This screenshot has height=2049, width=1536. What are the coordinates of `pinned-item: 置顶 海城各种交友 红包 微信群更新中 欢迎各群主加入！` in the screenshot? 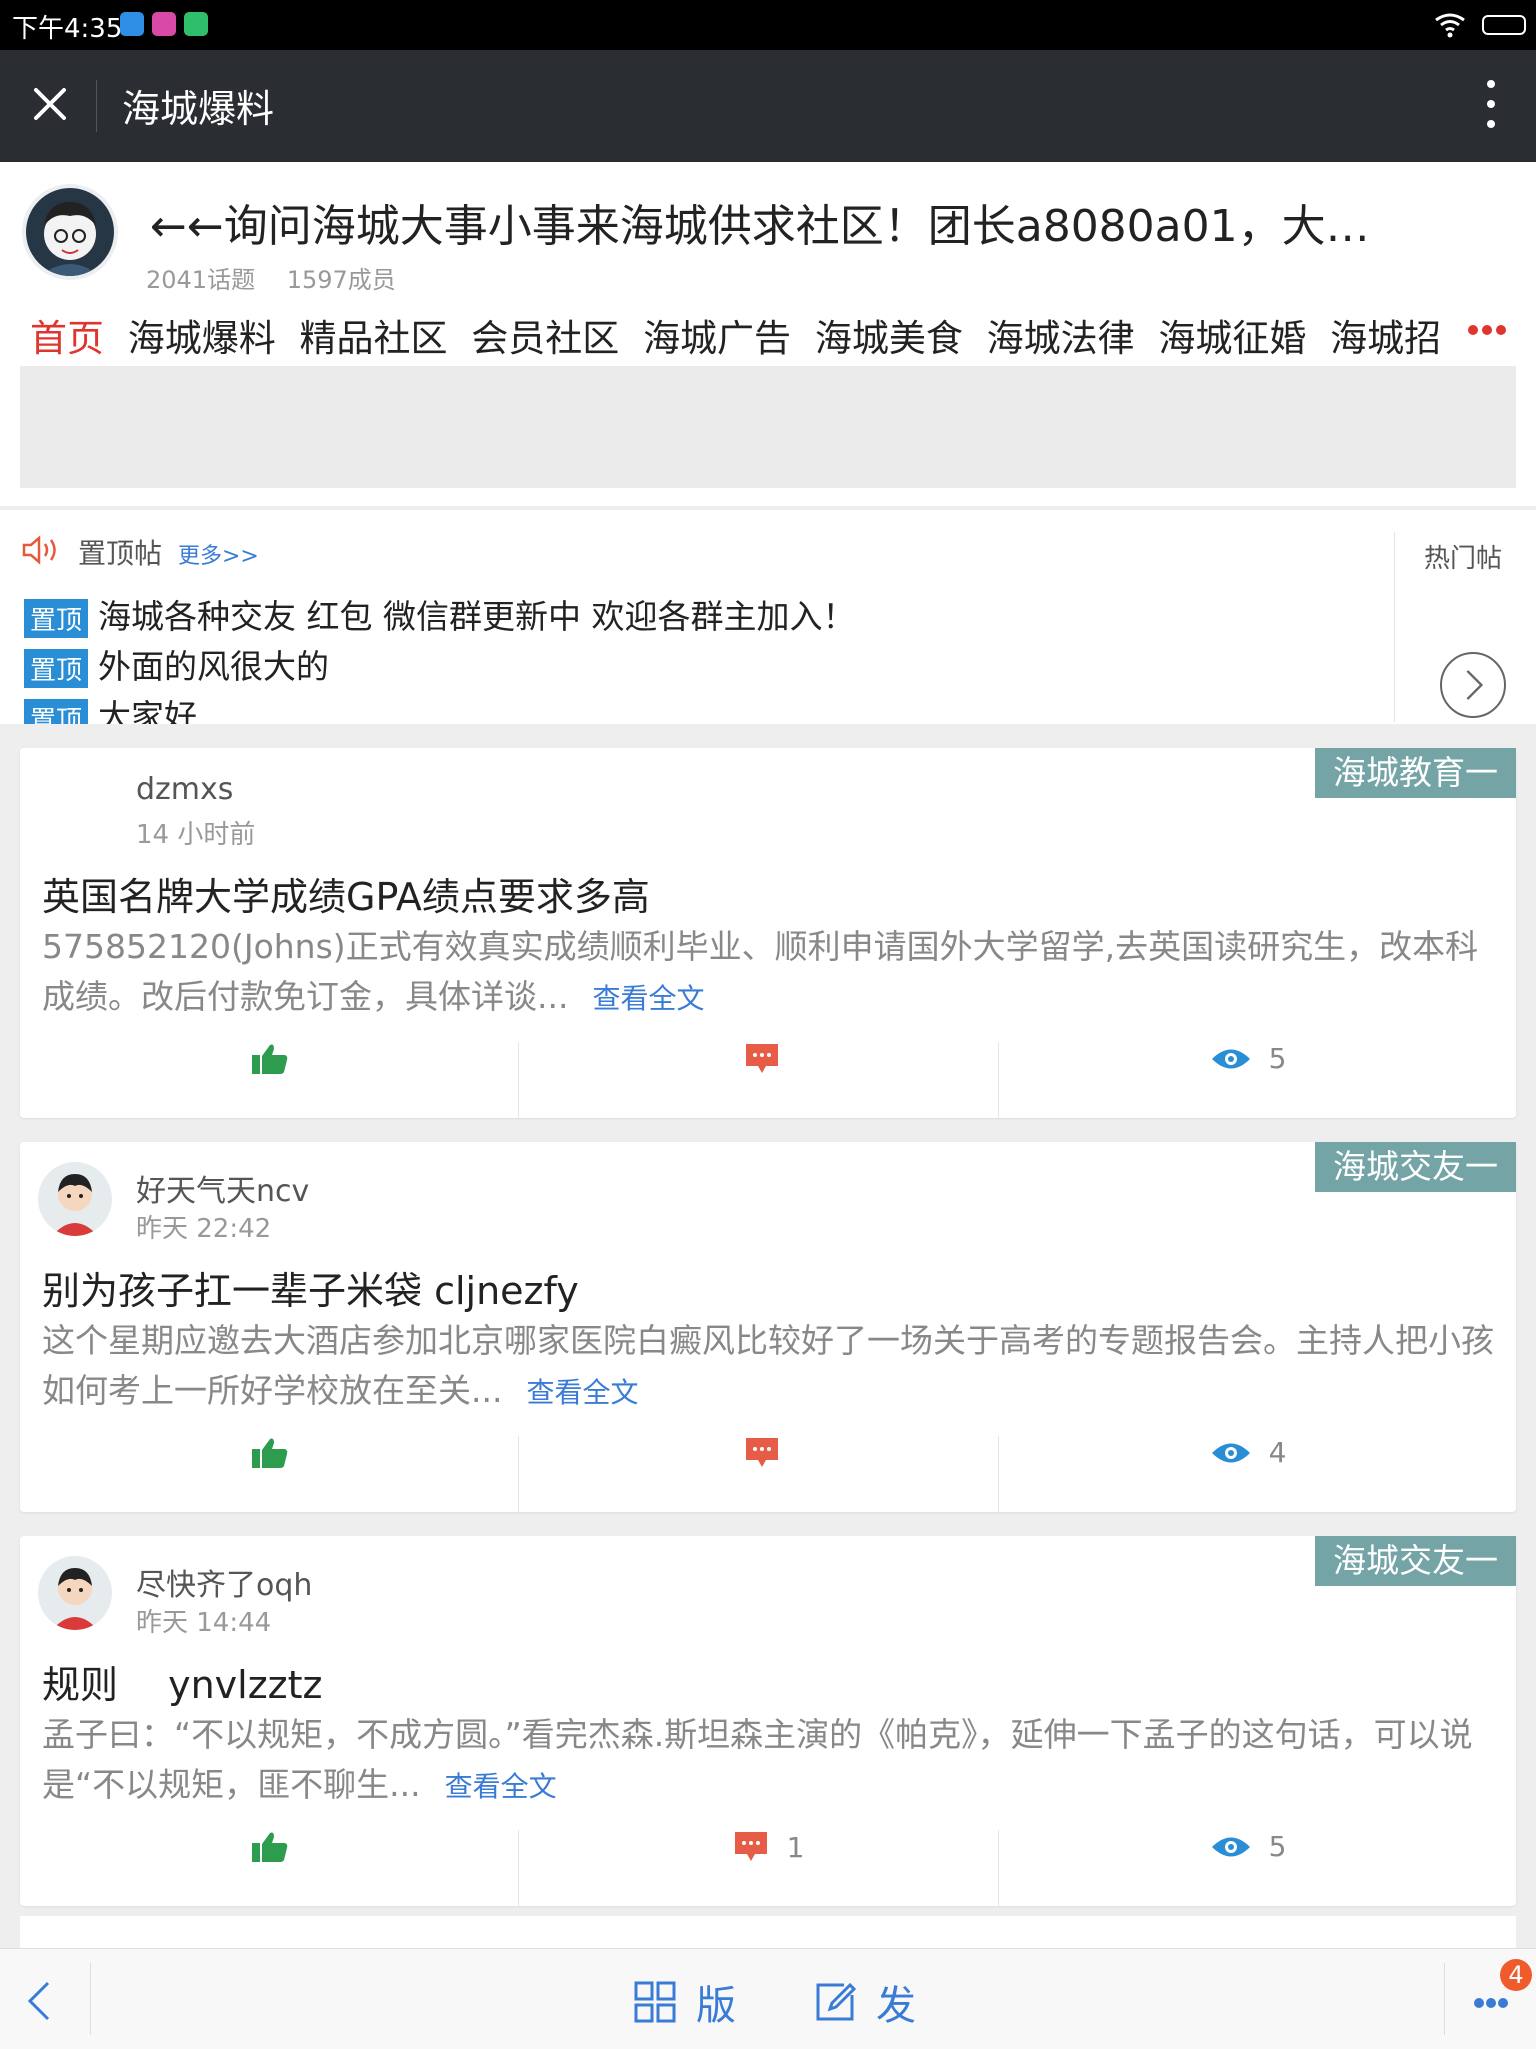 It's located at (440, 614).